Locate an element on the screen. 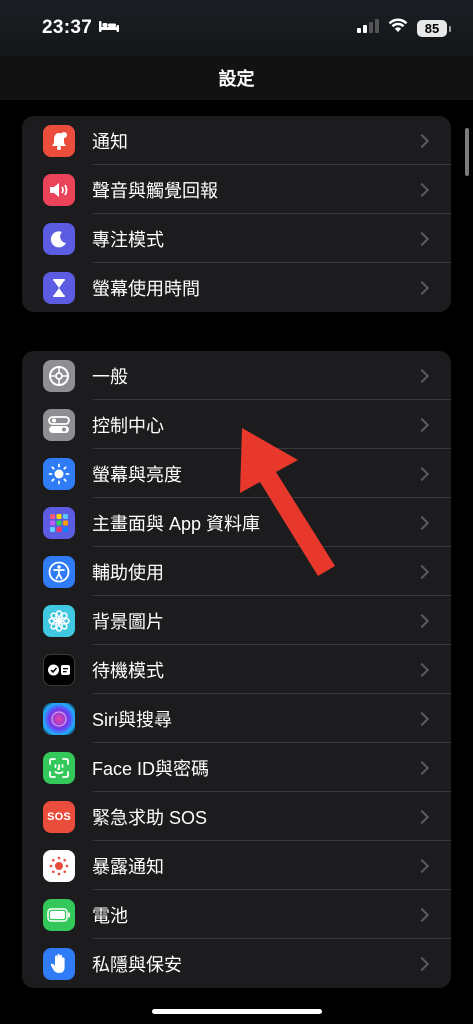 The width and height of the screenshot is (473, 1024). settings-row-label: 待機模式 is located at coordinates (128, 670).